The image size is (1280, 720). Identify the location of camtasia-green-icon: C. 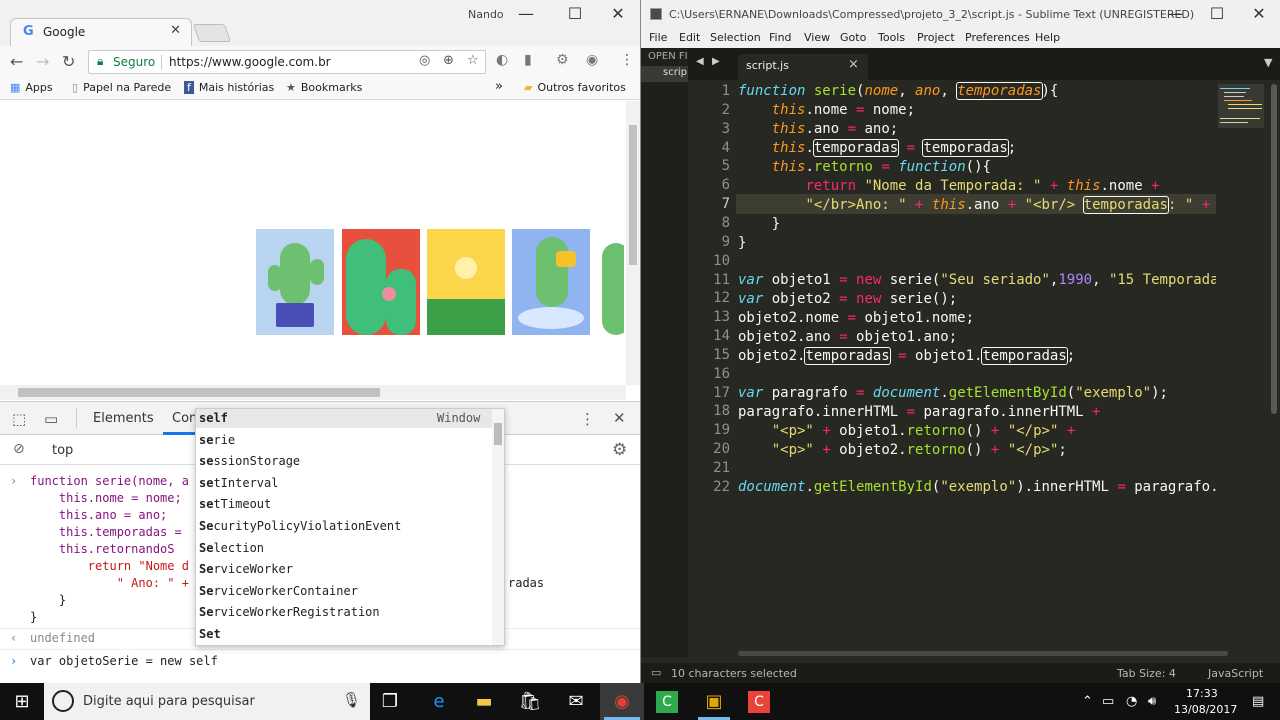
(667, 702).